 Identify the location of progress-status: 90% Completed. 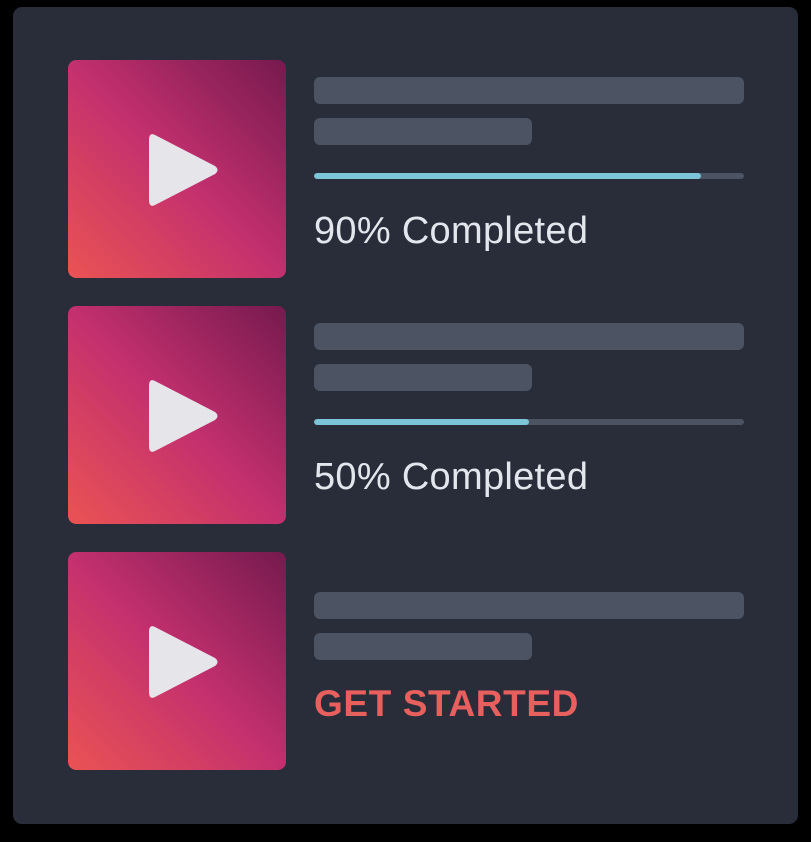
(451, 231).